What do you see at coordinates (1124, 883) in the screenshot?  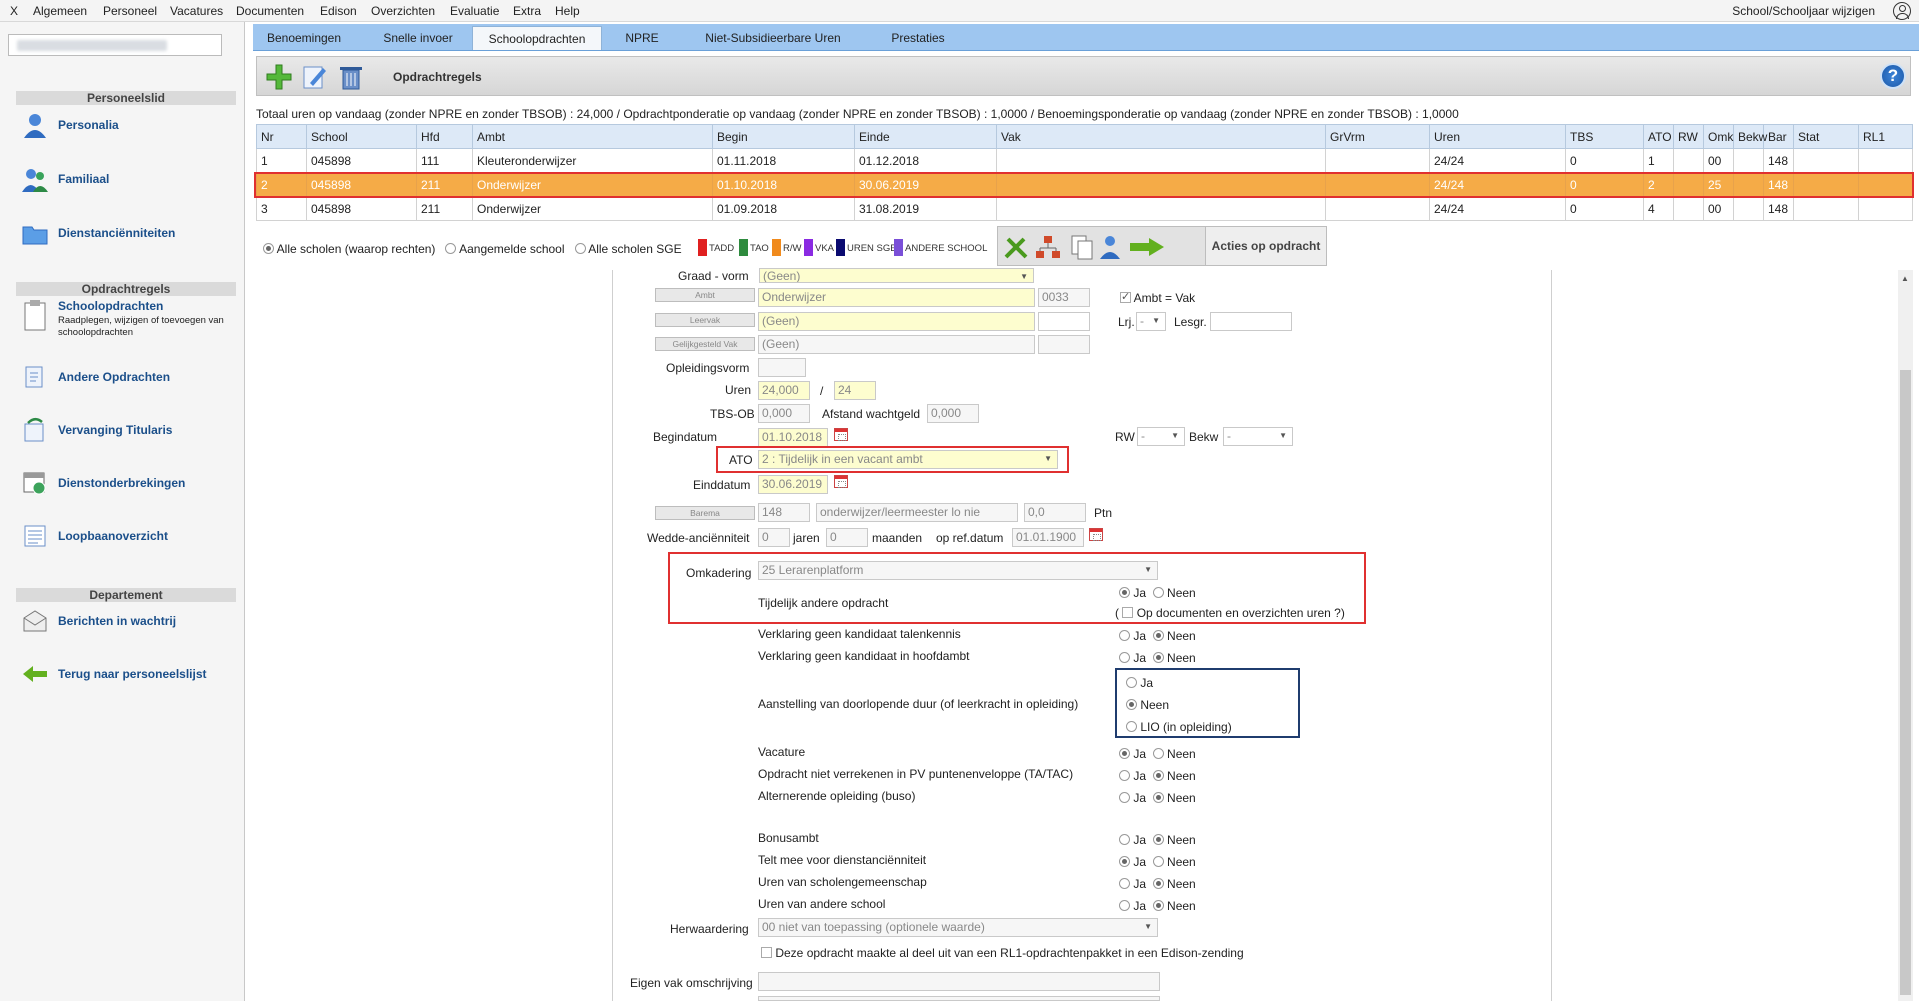 I see `uren-sg-ja-radio` at bounding box center [1124, 883].